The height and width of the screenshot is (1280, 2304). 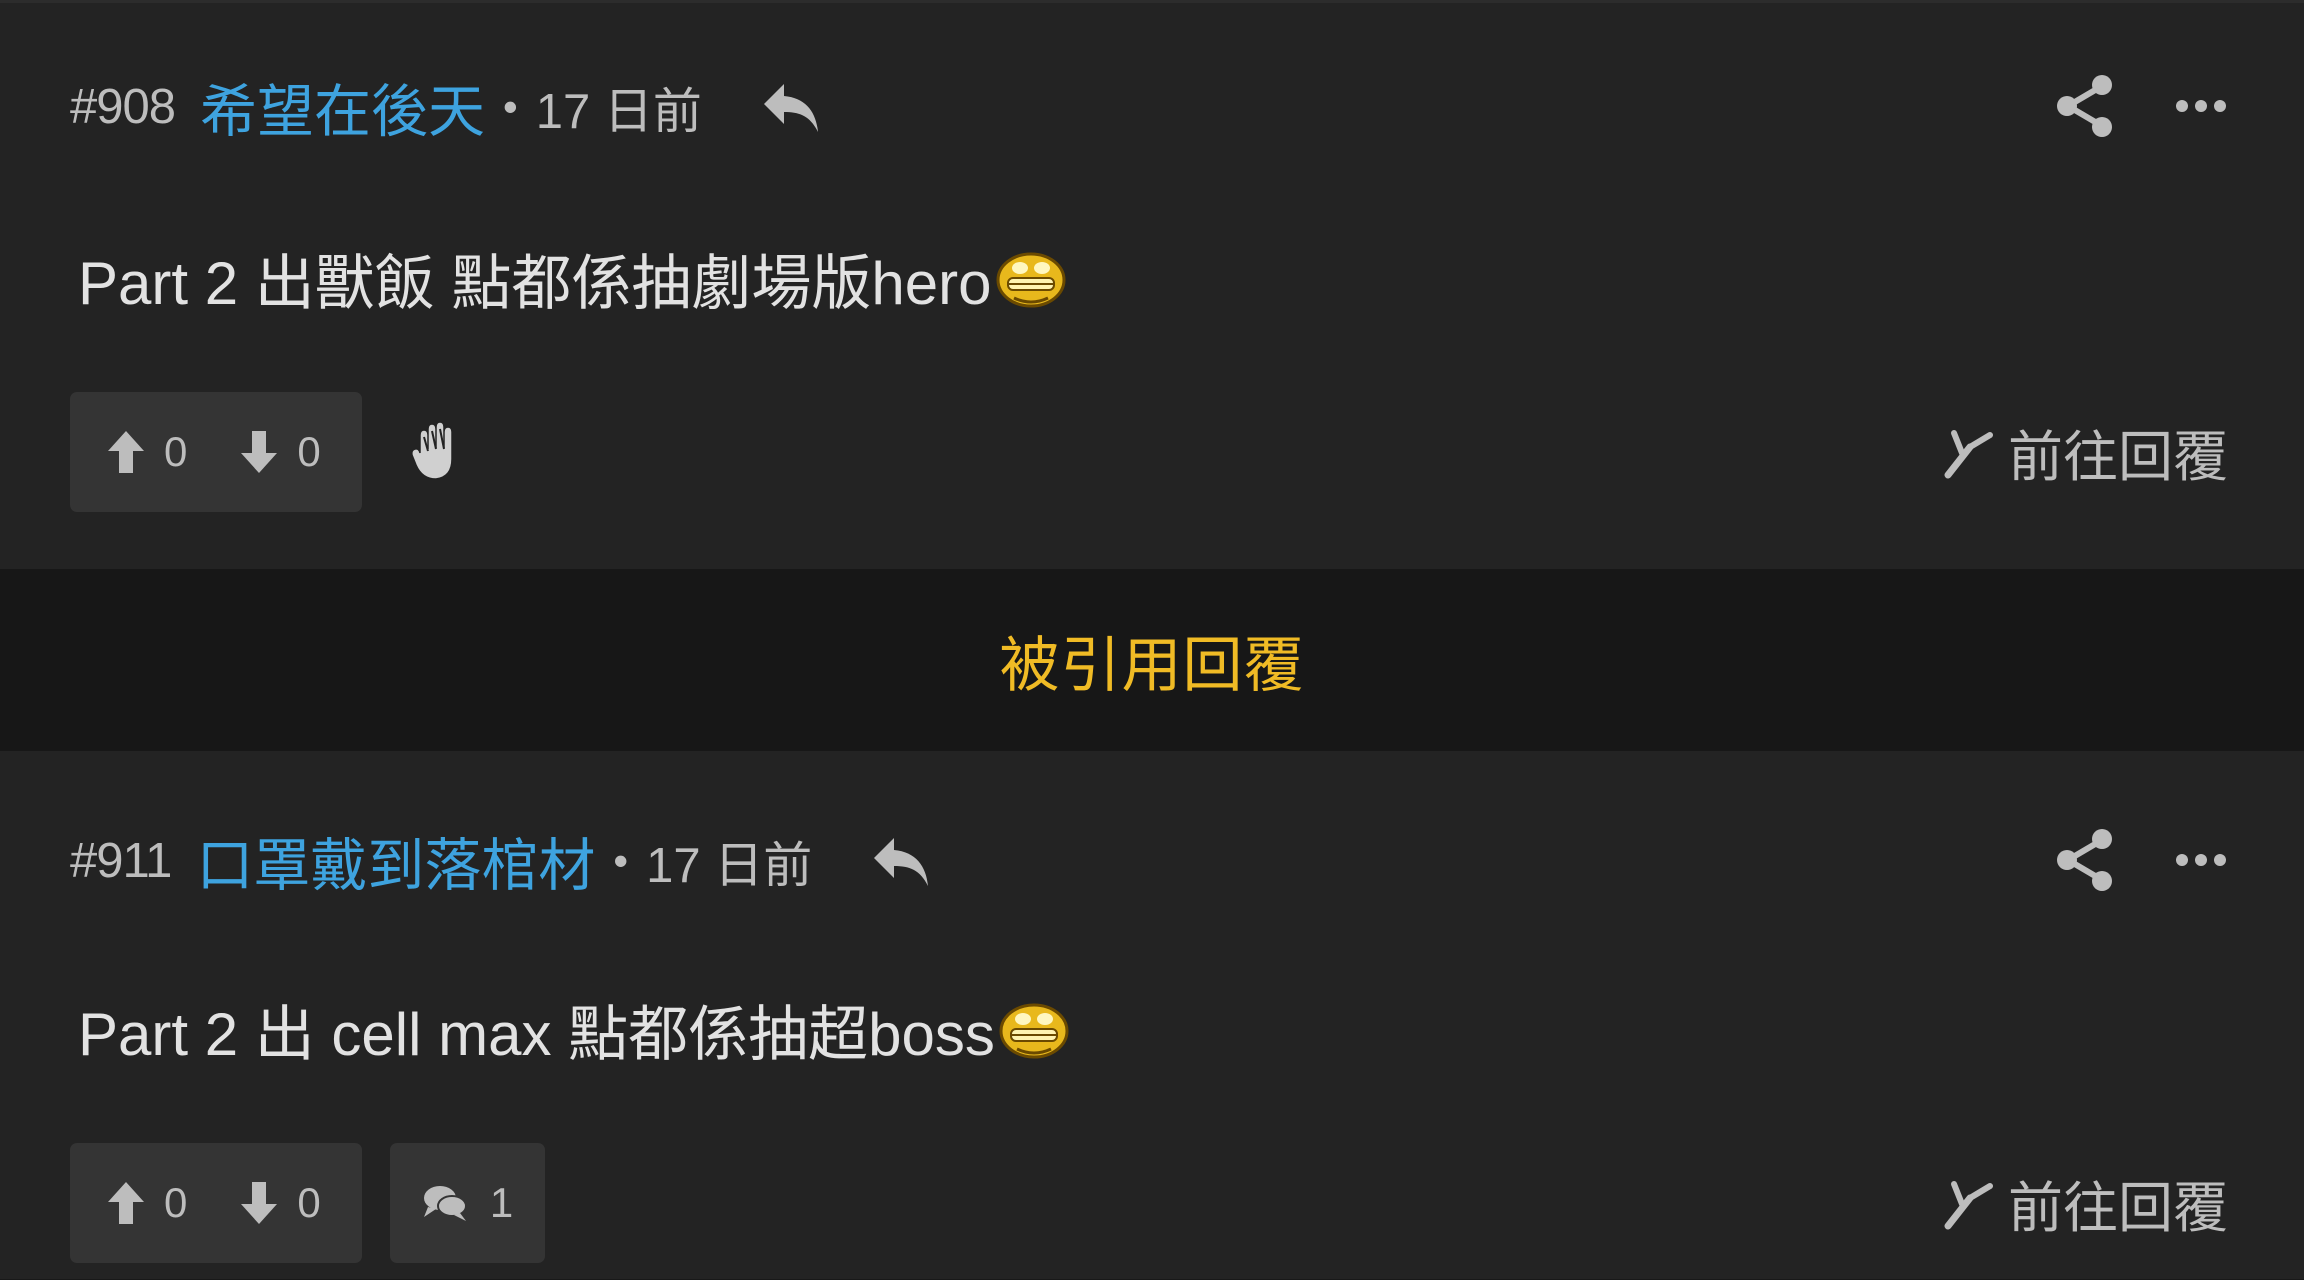 I want to click on post-header: #908 希望在後天 • 17 日前, so click(x=446, y=108).